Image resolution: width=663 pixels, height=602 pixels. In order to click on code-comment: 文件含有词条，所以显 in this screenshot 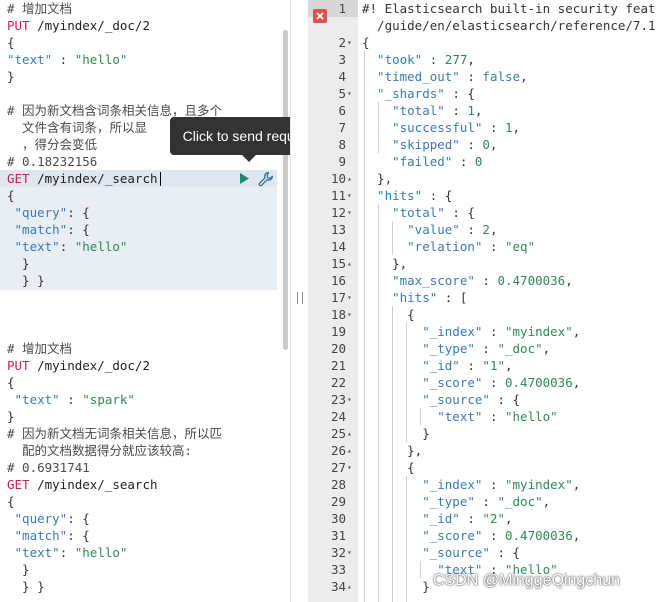, I will do `click(77, 127)`.